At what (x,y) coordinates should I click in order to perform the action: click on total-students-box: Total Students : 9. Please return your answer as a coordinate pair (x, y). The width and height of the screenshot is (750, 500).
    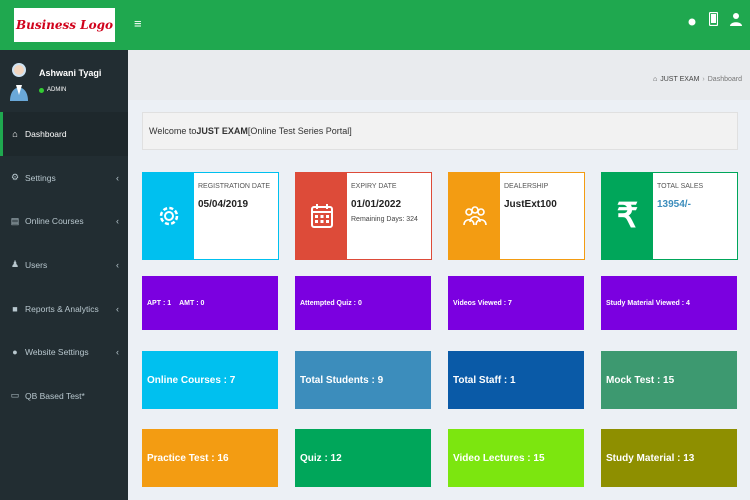
    Looking at the image, I should click on (363, 380).